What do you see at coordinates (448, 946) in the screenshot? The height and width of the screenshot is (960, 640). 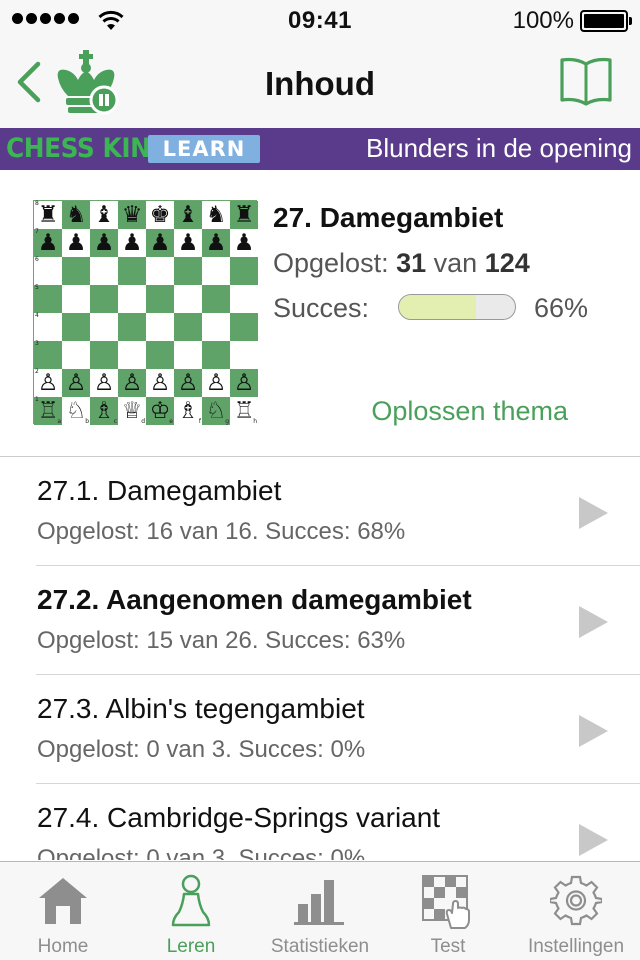 I see `tab-label: Test` at bounding box center [448, 946].